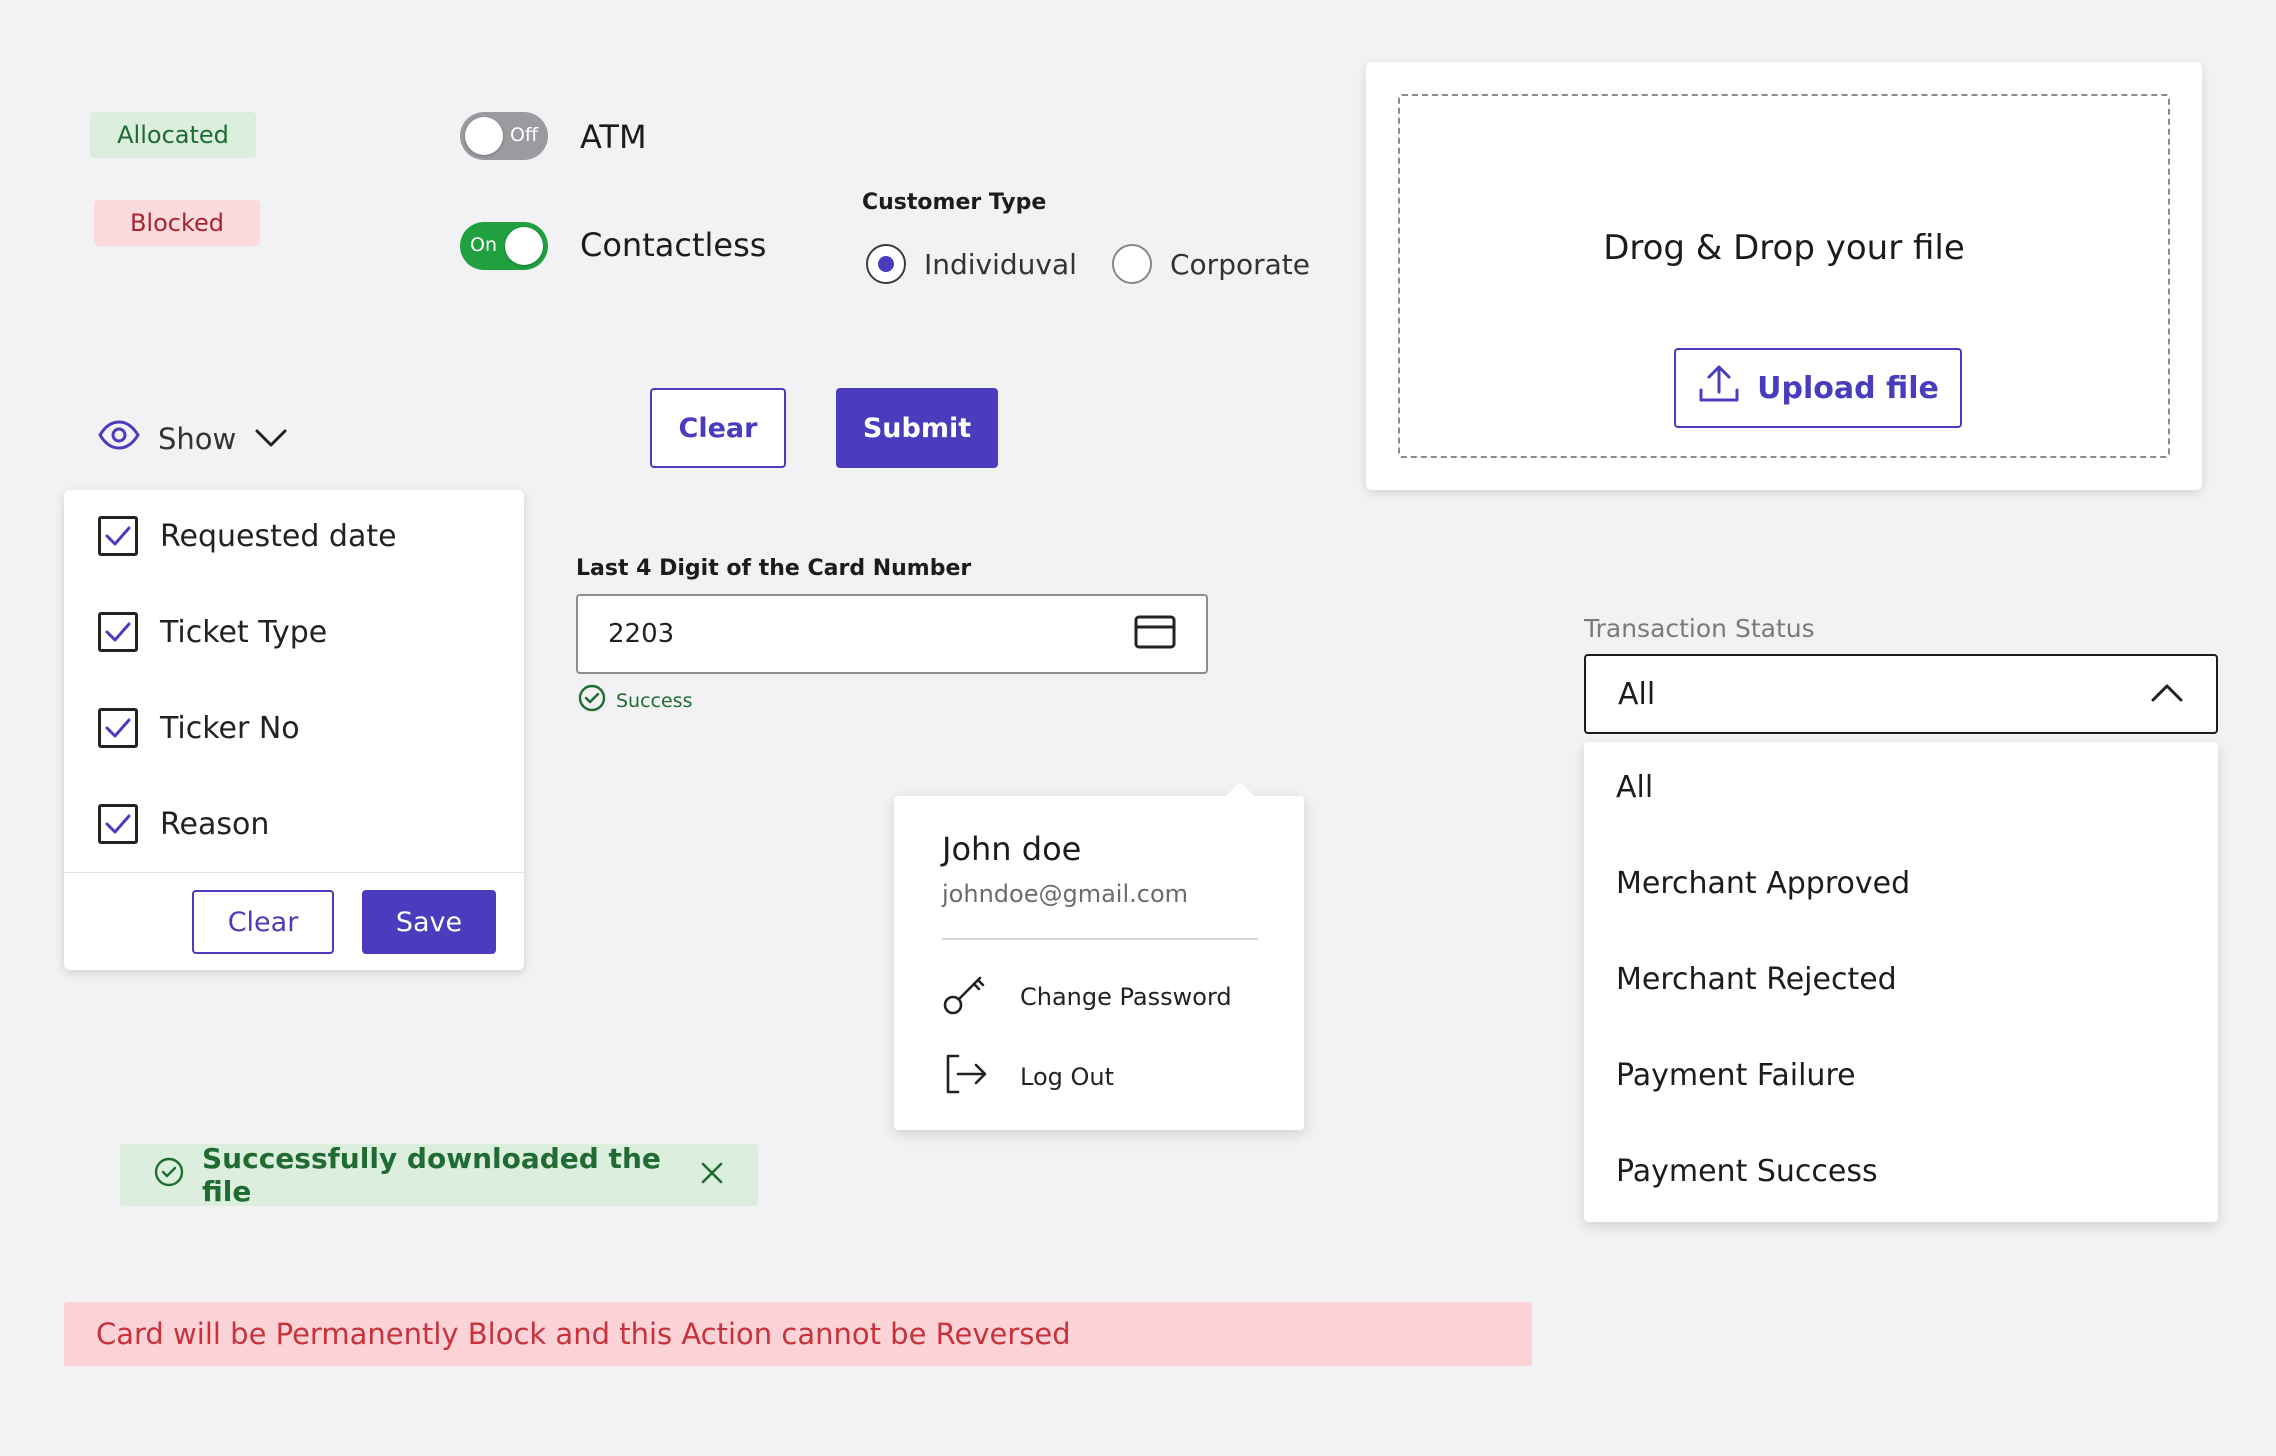  Describe the element at coordinates (954, 202) in the screenshot. I see `customer-type-title: Customer Type` at that location.